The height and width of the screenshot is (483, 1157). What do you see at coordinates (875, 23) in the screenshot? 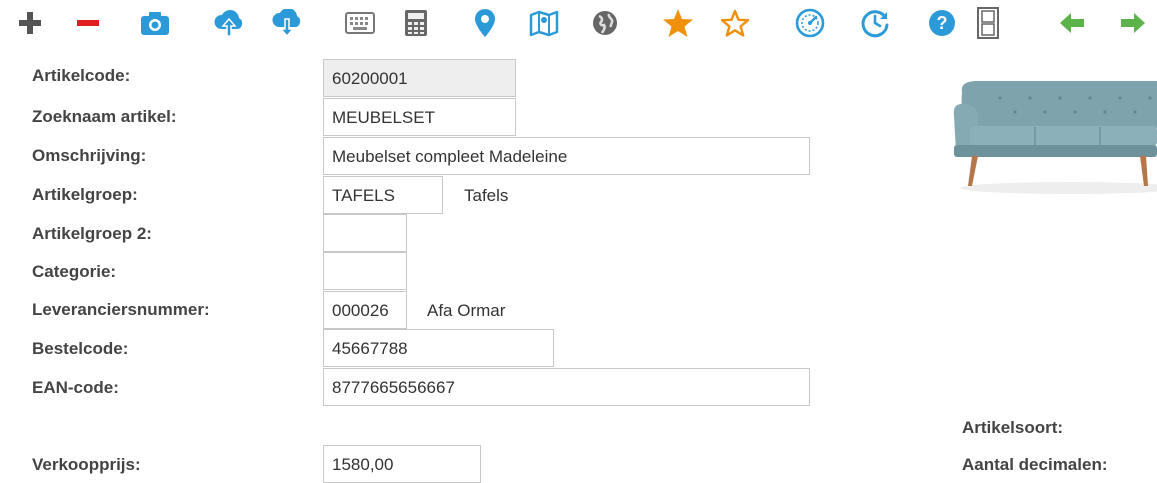
I see `clock-refresh-icon` at bounding box center [875, 23].